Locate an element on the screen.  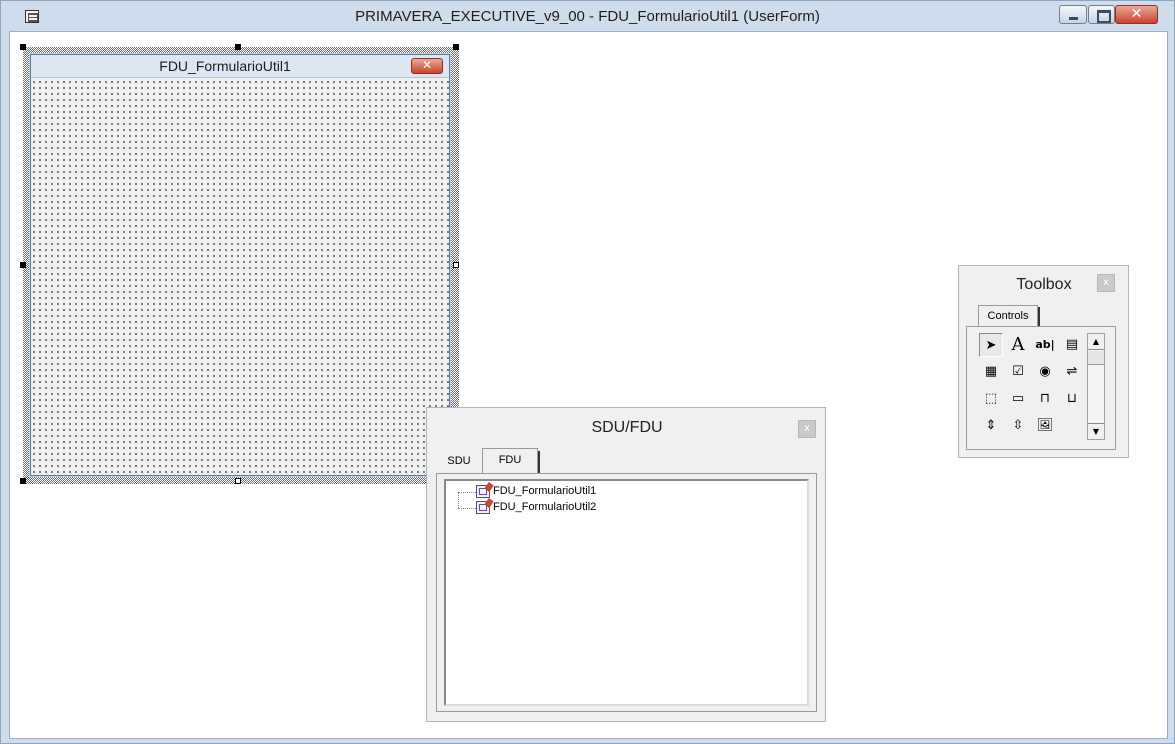
close-button: ✕ is located at coordinates (1136, 14).